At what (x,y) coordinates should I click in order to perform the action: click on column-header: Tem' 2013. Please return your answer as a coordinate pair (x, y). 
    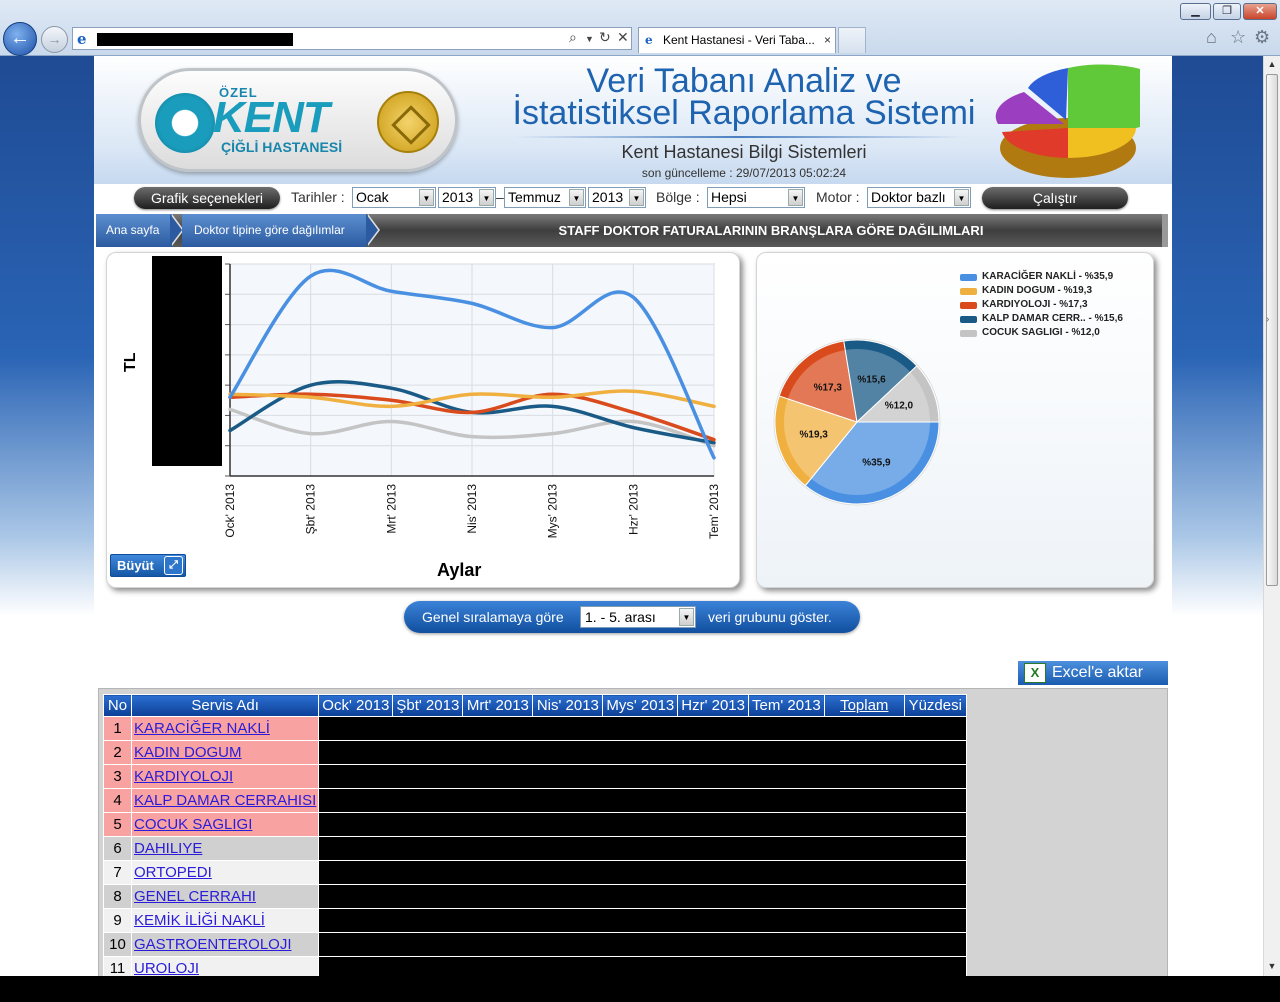
    Looking at the image, I should click on (786, 705).